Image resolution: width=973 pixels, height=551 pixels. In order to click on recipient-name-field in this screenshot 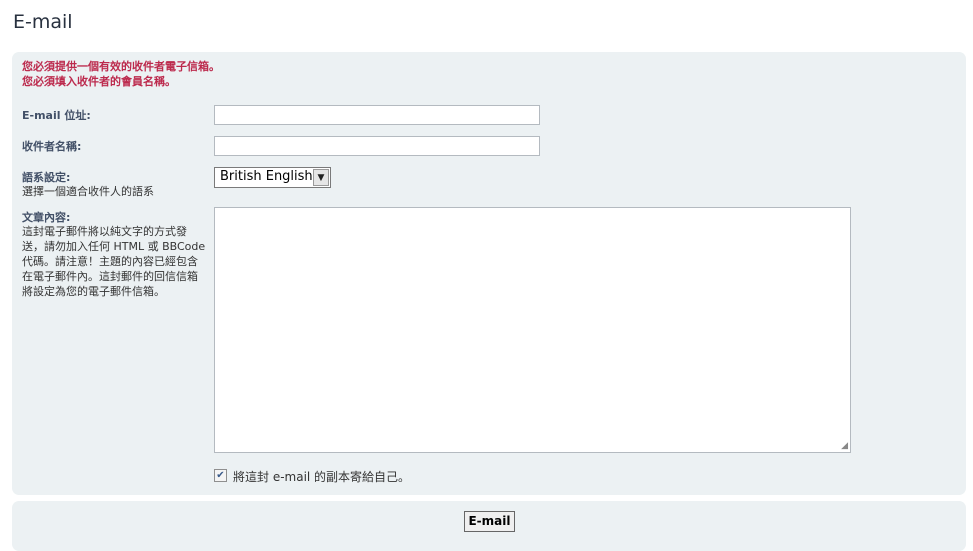, I will do `click(377, 146)`.